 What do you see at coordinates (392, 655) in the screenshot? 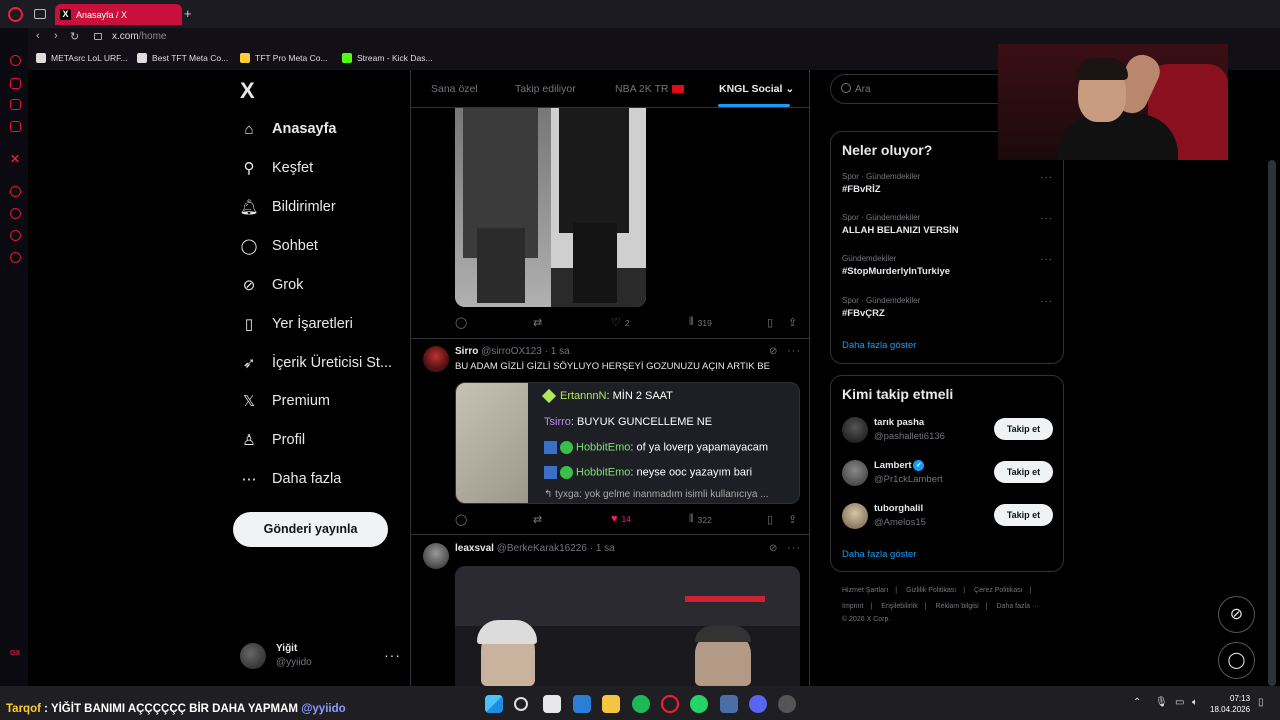
I see `account-more-icon: ···` at bounding box center [392, 655].